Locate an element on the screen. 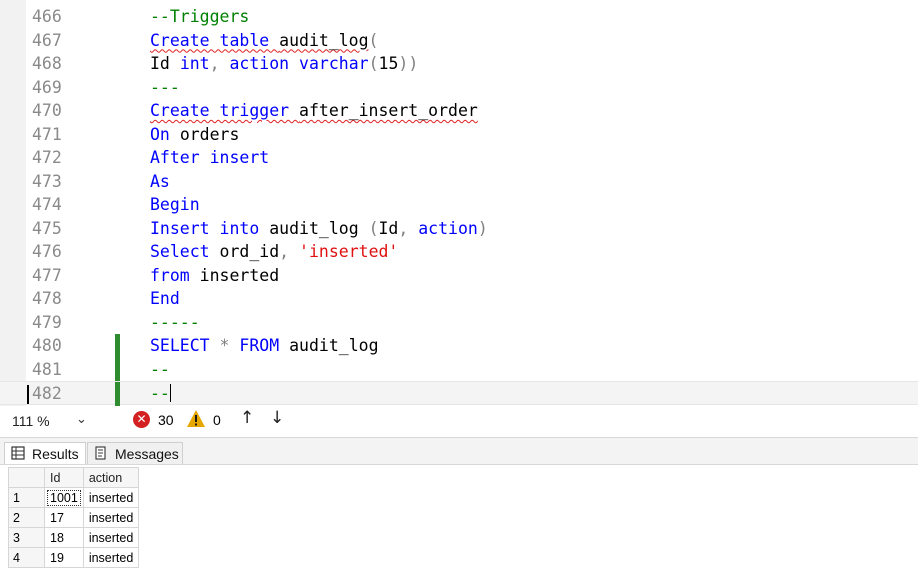 The width and height of the screenshot is (918, 575). code-line: 467 Create table audit_log( is located at coordinates (459, 41).